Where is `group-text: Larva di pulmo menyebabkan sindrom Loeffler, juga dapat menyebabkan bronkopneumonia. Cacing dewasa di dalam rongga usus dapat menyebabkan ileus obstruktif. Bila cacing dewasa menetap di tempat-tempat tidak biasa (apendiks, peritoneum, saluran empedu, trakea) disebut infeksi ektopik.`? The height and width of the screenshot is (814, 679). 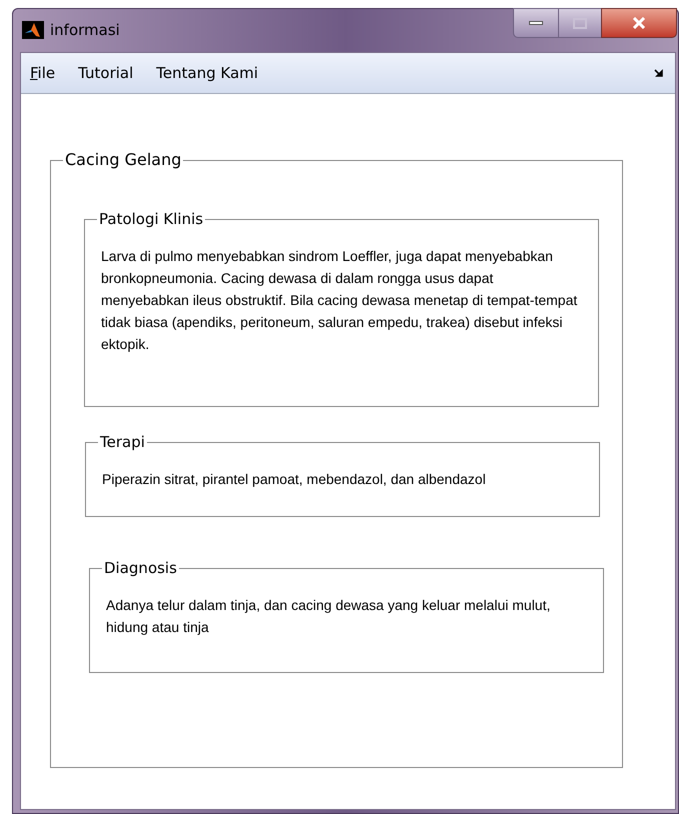 group-text: Larva di pulmo menyebabkan sindrom Loeffler, juga dapat menyebabkan bronkopneumonia. Cacing dewasa di dalam rongga usus dapat menyebabkan ileus obstruktif. Bila cacing dewasa menetap di tempat-tempat tidak biasa (apendiks, peritoneum, saluran empedu, trakea) disebut infeksi ektopik. is located at coordinates (339, 300).